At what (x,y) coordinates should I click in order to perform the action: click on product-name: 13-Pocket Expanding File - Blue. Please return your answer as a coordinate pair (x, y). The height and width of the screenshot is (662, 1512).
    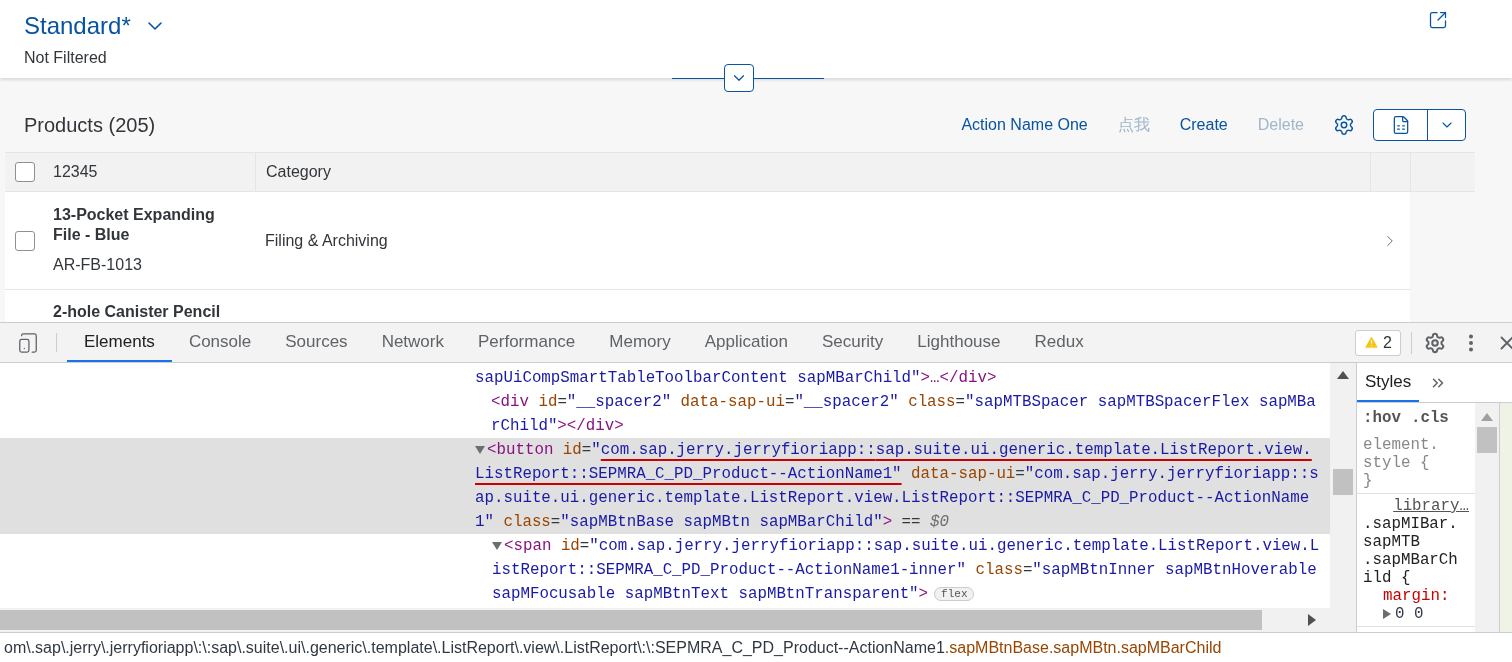
    Looking at the image, I should click on (134, 224).